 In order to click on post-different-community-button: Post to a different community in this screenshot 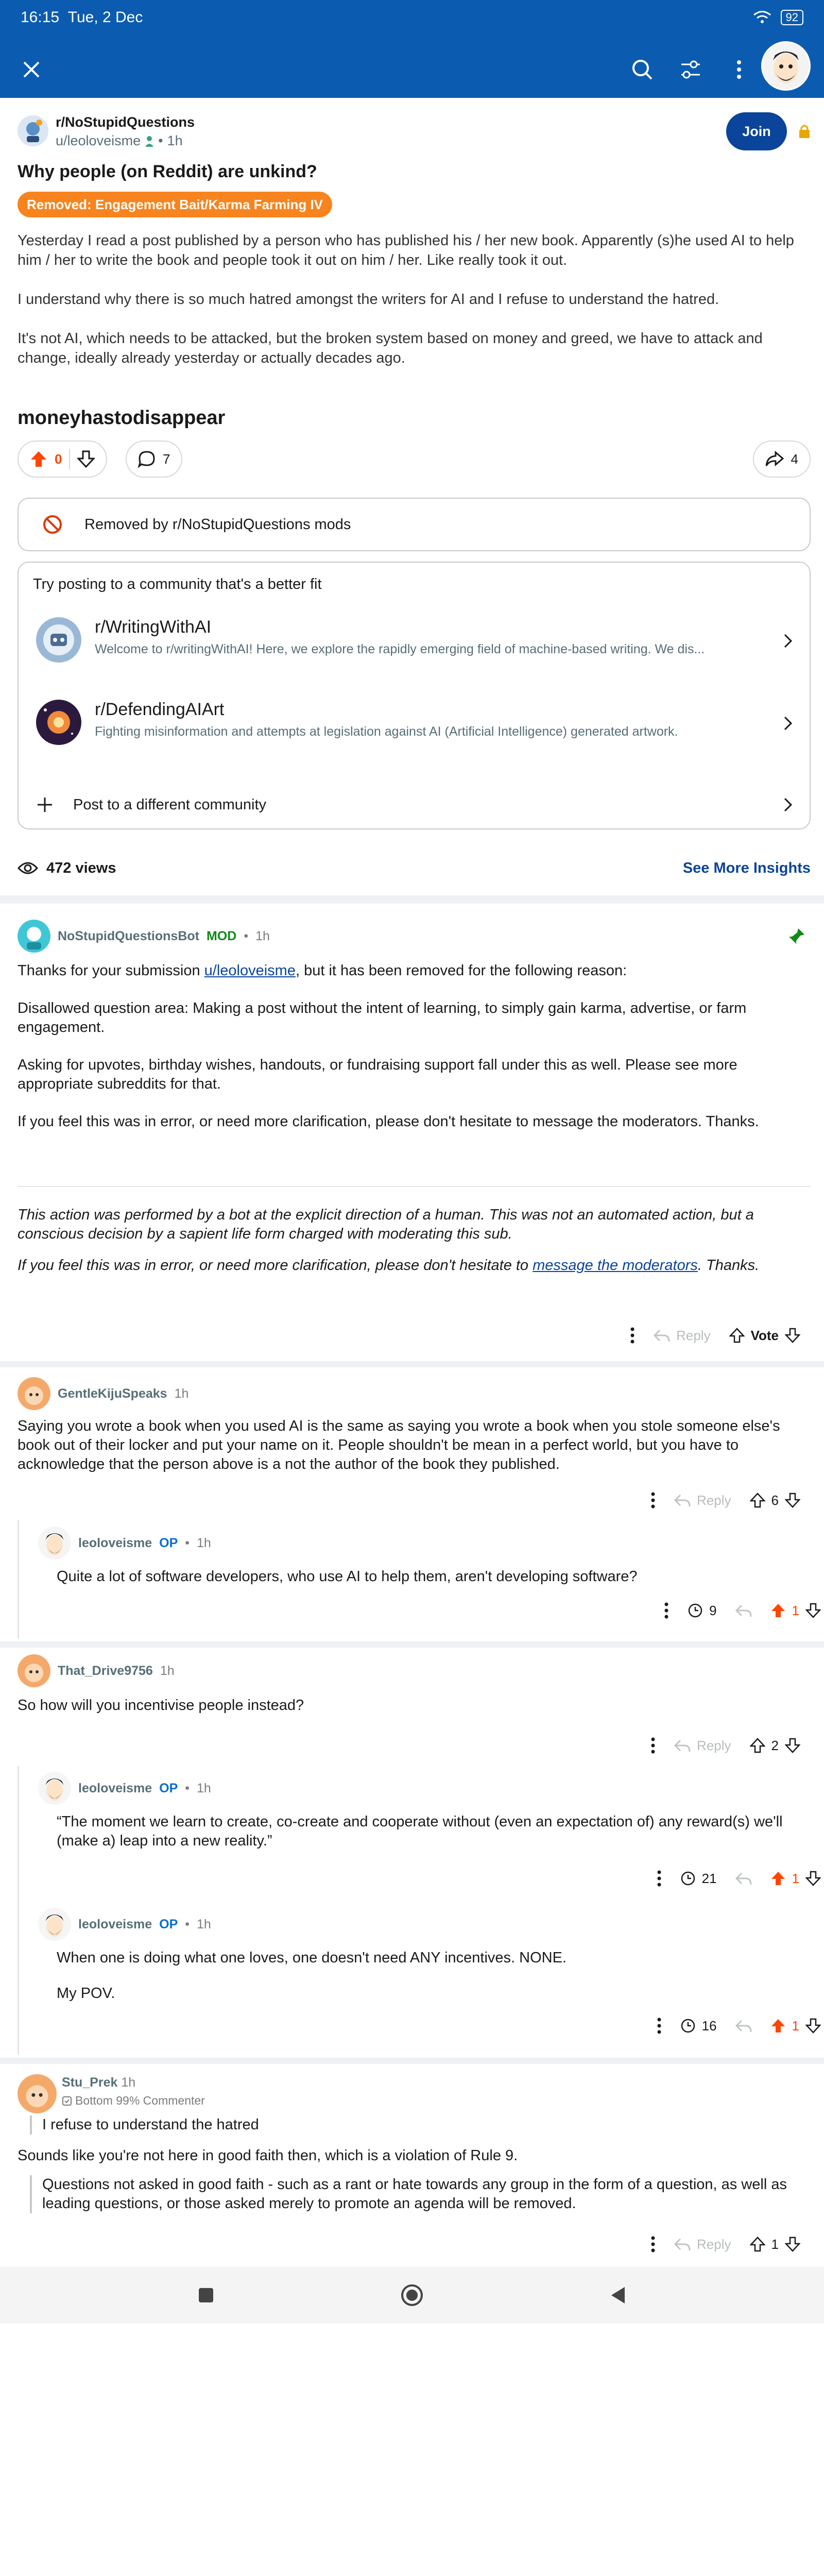, I will do `click(414, 804)`.